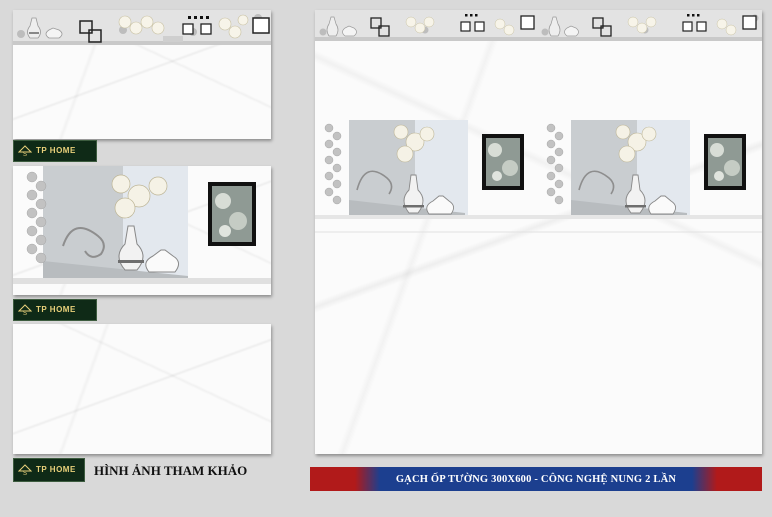 The image size is (772, 517). What do you see at coordinates (142, 74) in the screenshot?
I see `border-tile` at bounding box center [142, 74].